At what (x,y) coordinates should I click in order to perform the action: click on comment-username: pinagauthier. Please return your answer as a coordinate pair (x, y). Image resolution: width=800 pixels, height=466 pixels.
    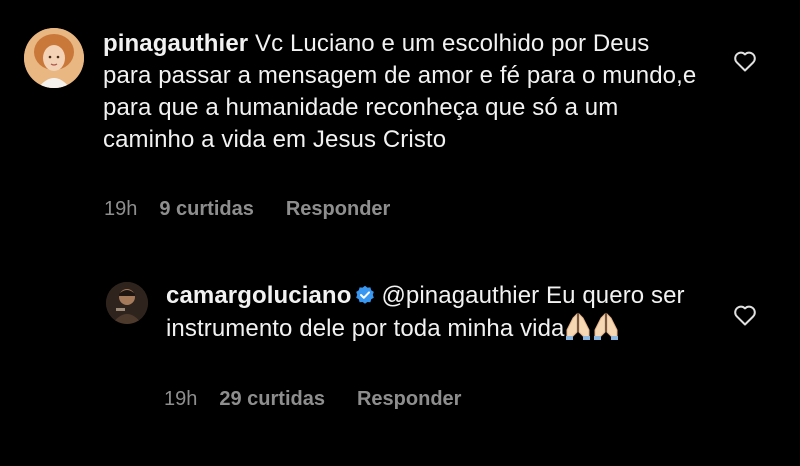
    Looking at the image, I should click on (175, 43).